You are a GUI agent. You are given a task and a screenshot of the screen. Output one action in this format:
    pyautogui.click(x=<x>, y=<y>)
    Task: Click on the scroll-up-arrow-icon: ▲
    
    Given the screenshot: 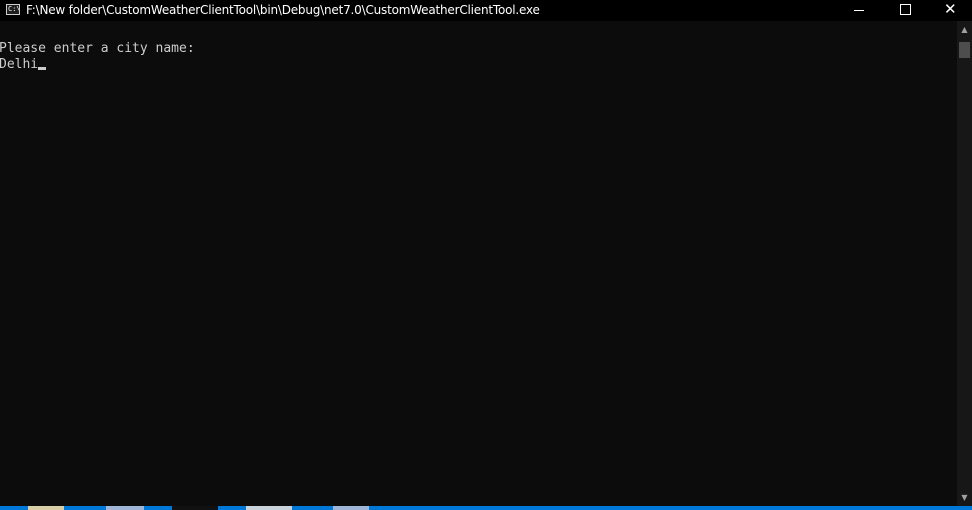 What is the action you would take?
    pyautogui.click(x=964, y=29)
    